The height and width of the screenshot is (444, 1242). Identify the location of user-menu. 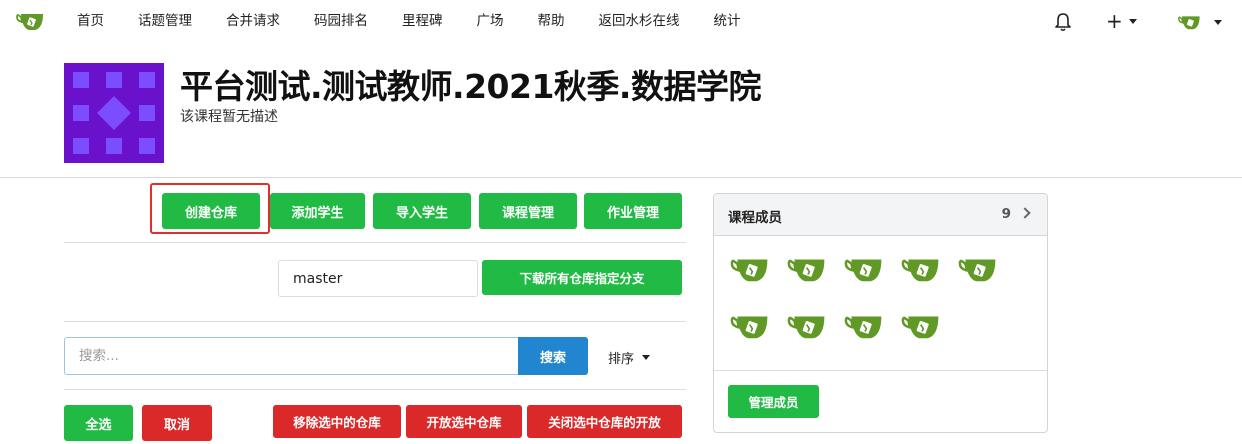
(1200, 22).